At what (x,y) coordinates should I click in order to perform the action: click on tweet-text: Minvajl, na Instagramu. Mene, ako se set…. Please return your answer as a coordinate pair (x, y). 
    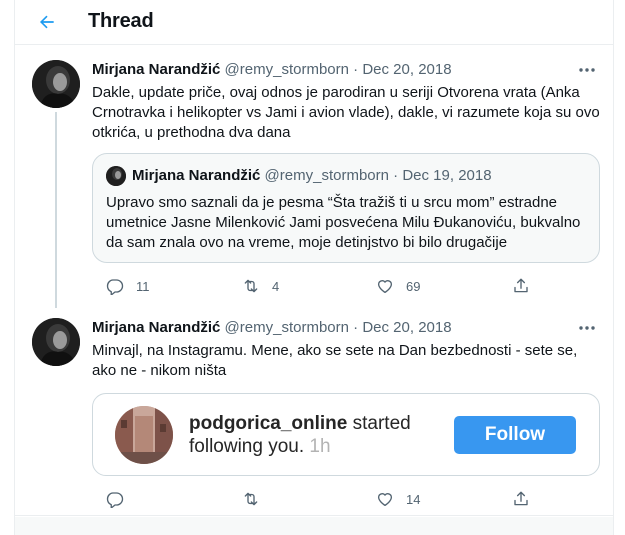
    Looking at the image, I should click on (335, 360).